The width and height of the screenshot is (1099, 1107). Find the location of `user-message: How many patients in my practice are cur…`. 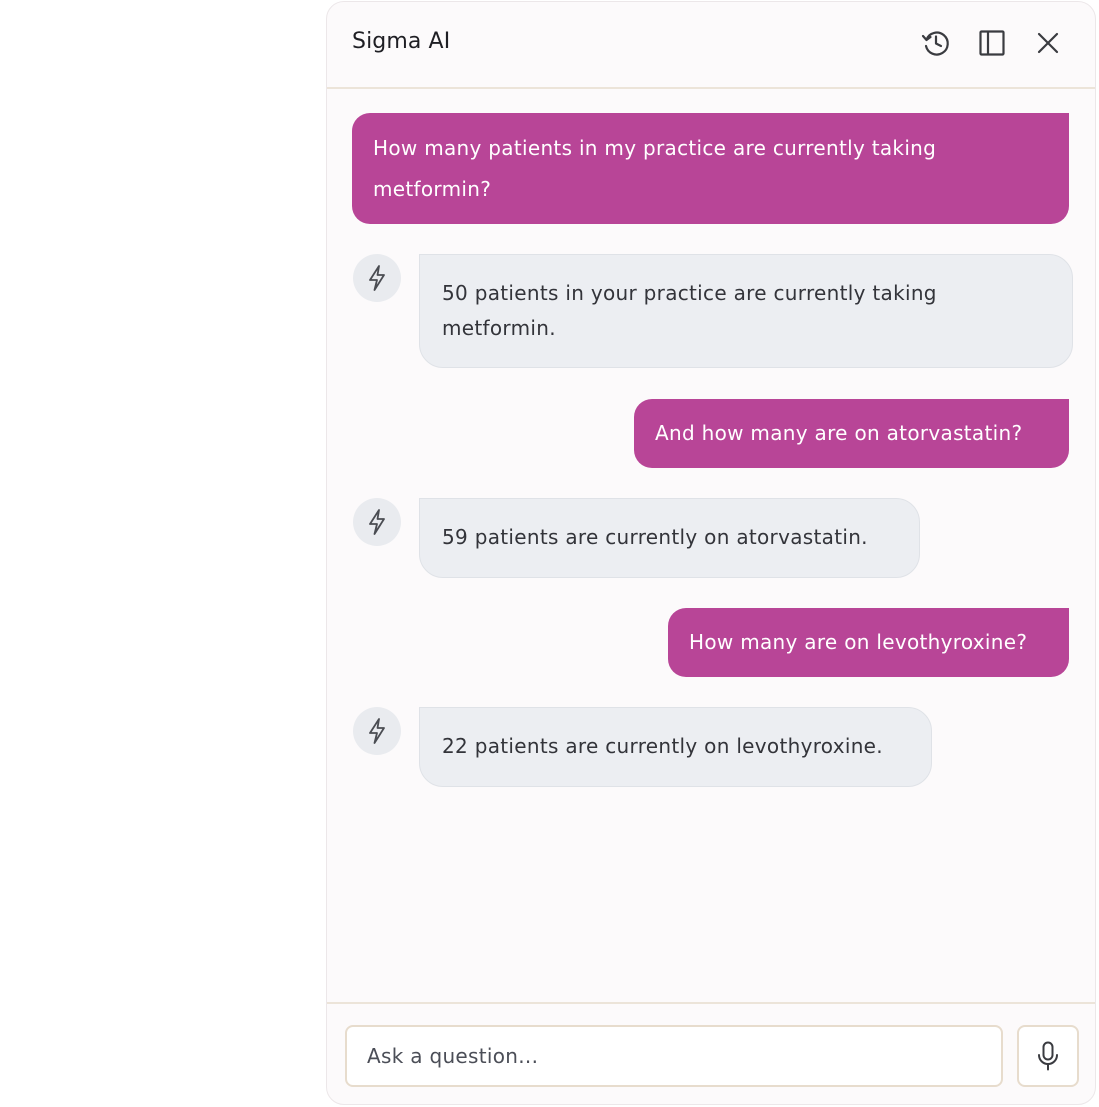

user-message: How many patients in my practice are cur… is located at coordinates (710, 168).